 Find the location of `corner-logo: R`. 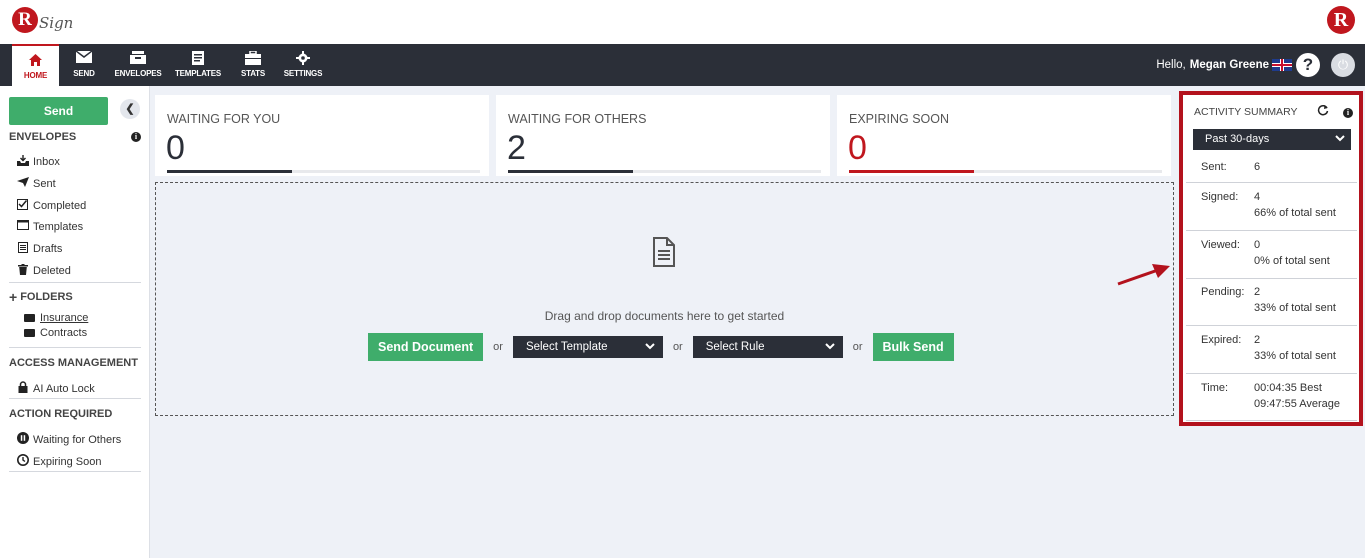

corner-logo: R is located at coordinates (1341, 20).